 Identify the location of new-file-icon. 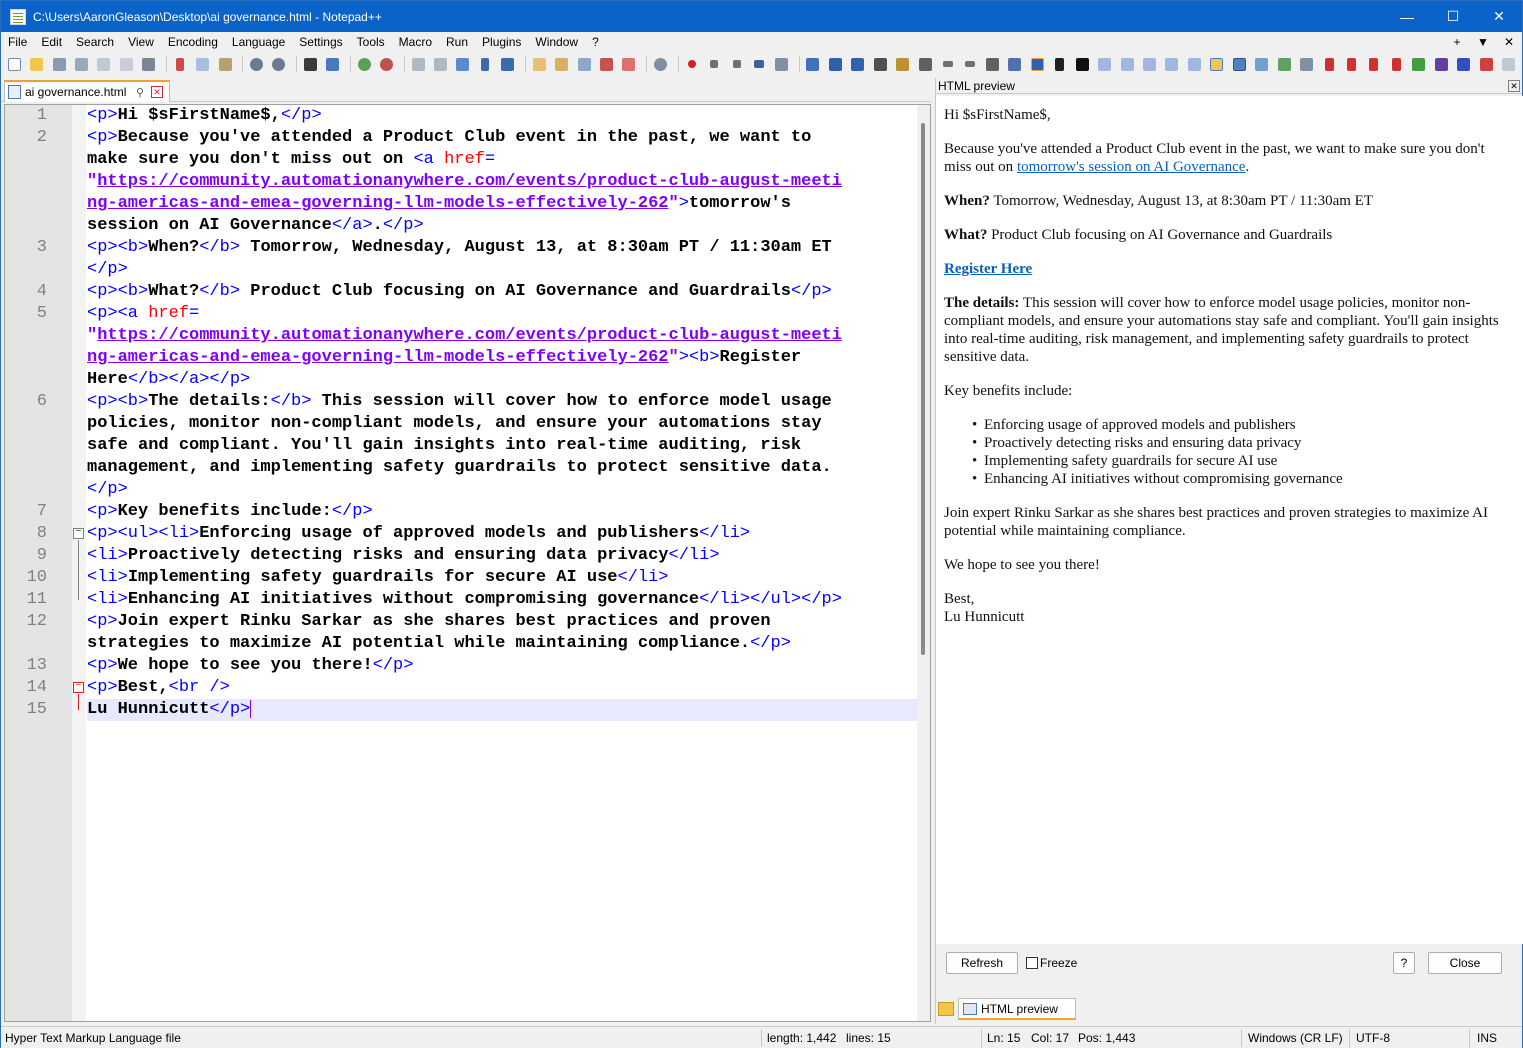
(14, 64).